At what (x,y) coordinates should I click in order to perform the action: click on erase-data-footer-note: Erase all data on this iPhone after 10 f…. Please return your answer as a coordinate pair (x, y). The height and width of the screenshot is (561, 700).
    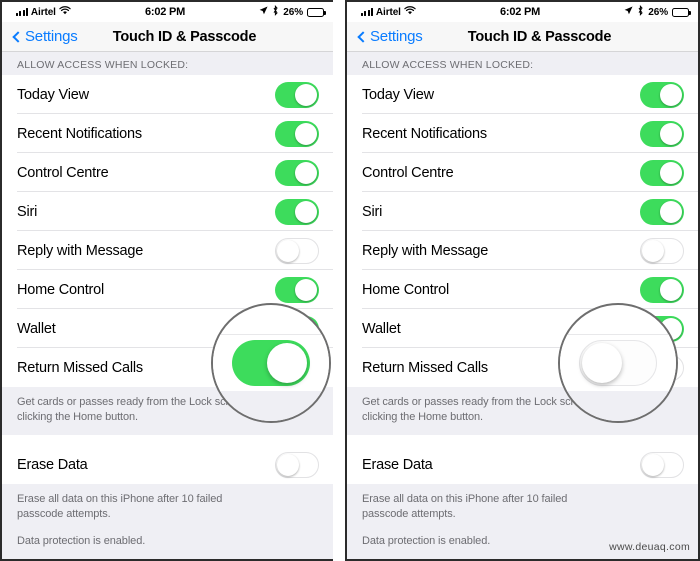
    Looking at the image, I should click on (167, 521).